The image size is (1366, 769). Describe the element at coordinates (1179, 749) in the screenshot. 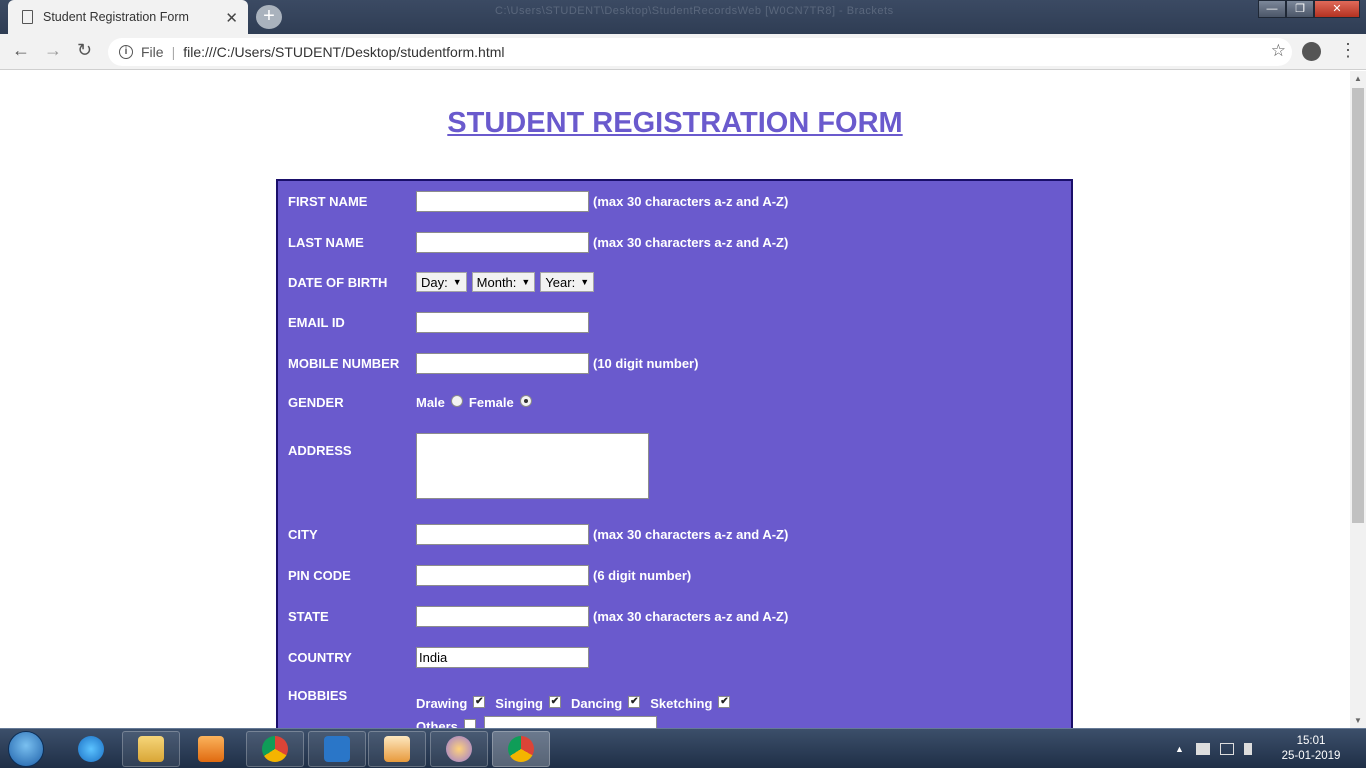

I see `tray-expand-icon: ▲` at that location.